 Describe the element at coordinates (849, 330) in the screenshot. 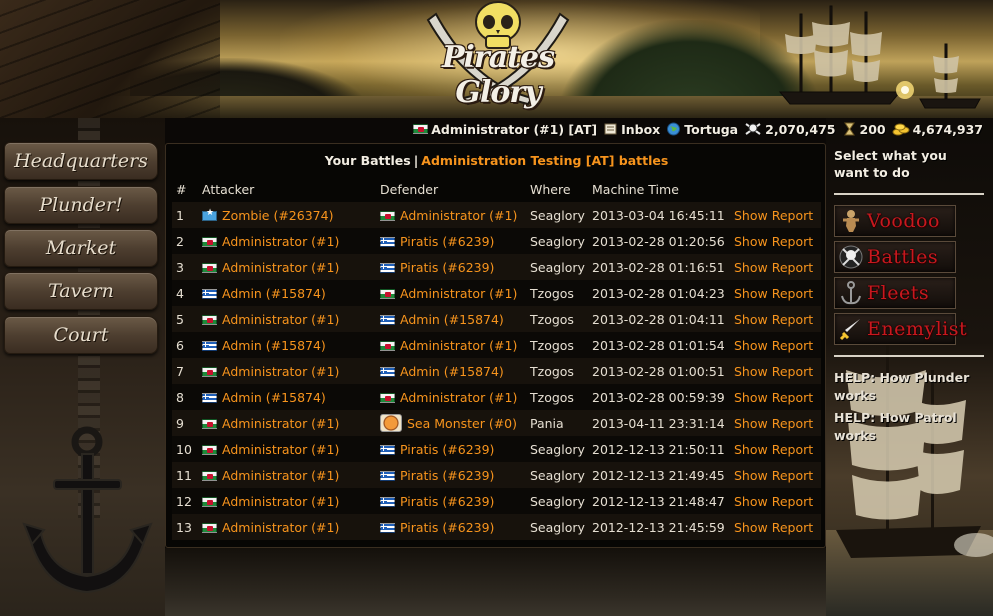

I see `sword-icon` at that location.